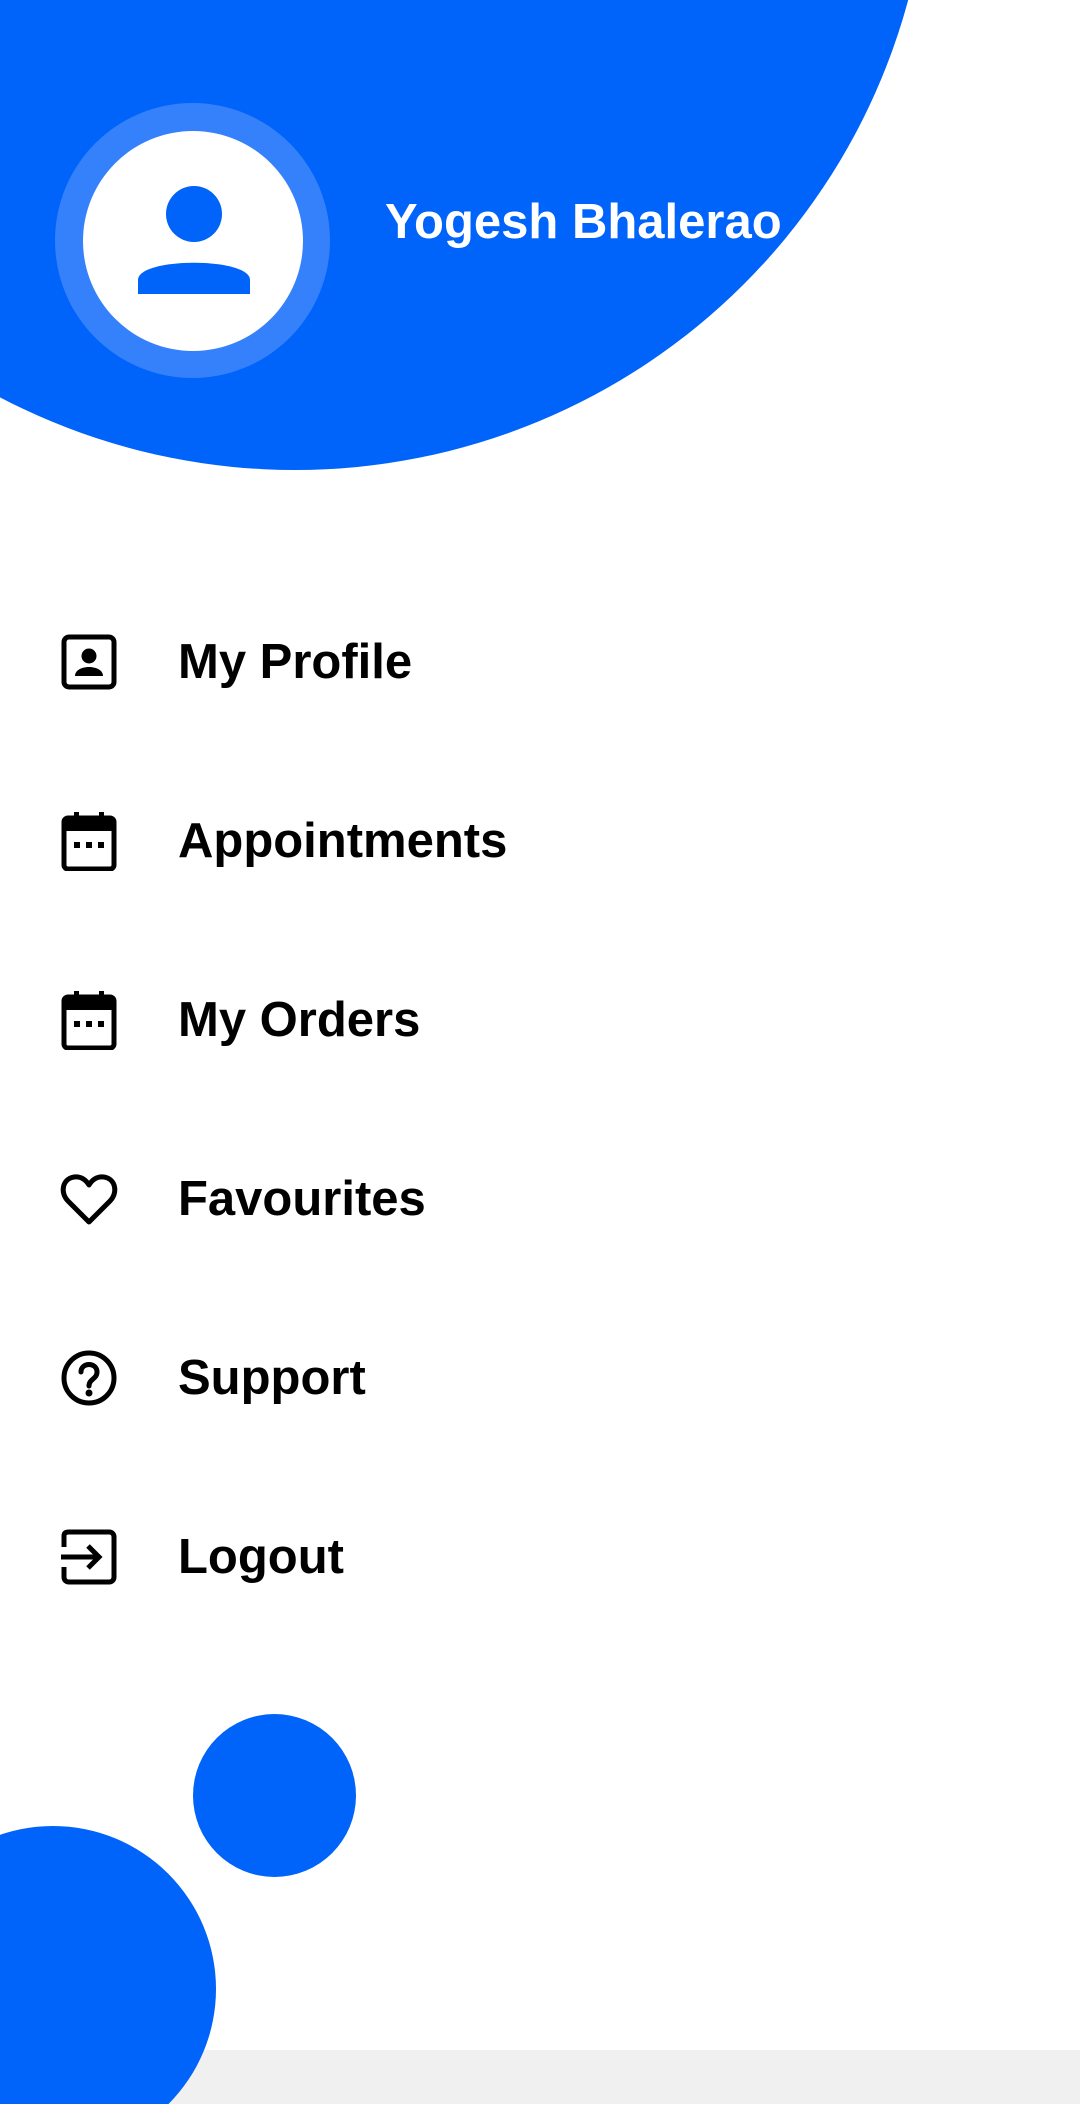 The width and height of the screenshot is (1080, 2104). Describe the element at coordinates (89, 1557) in the screenshot. I see `logout-icon` at that location.